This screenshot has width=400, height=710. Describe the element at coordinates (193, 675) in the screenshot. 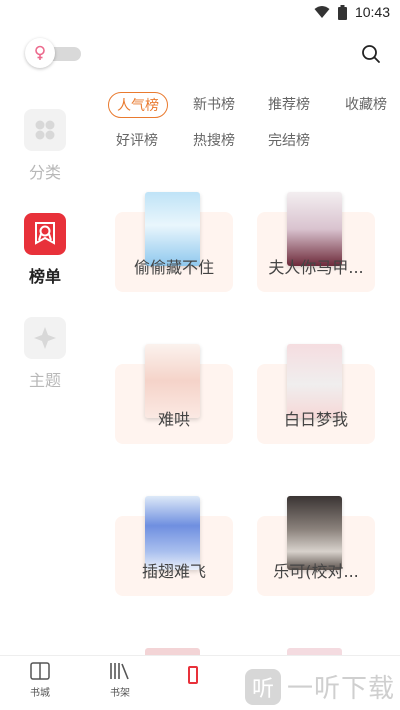

I see `bottom-nav-active-icon` at that location.